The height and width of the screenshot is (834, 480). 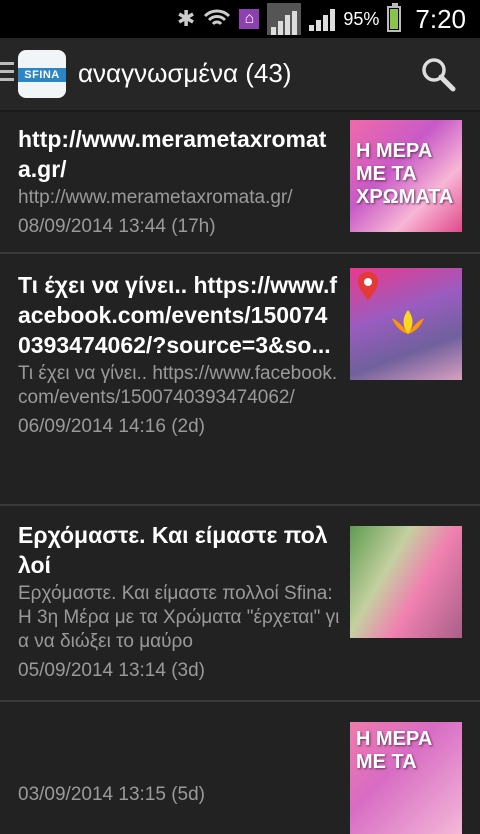 What do you see at coordinates (438, 74) in the screenshot?
I see `search-icon` at bounding box center [438, 74].